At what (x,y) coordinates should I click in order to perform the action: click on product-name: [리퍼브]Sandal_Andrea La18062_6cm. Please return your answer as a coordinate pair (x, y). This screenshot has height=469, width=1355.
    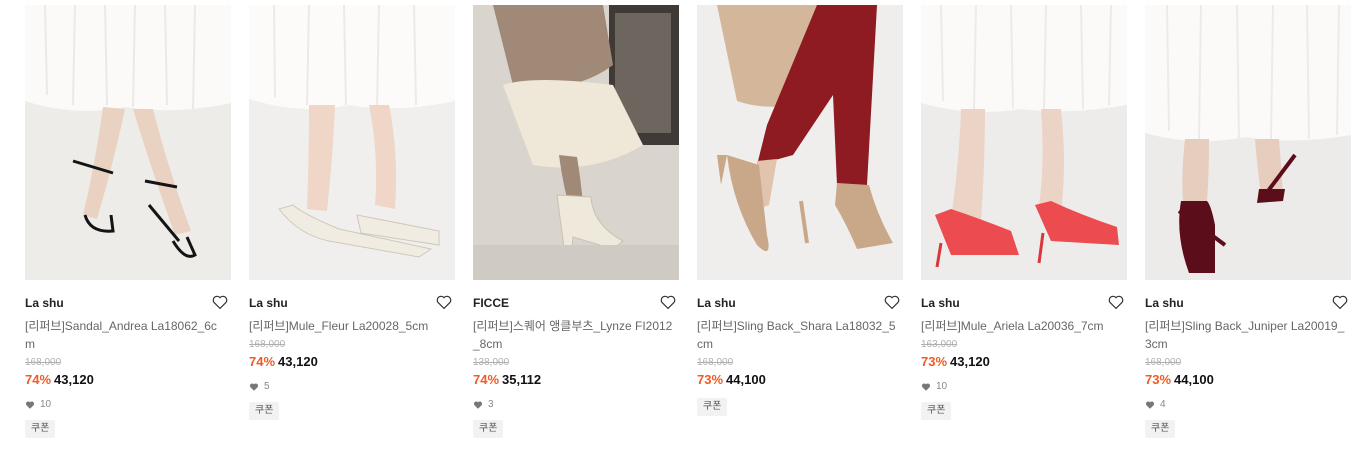
    Looking at the image, I should click on (125, 335).